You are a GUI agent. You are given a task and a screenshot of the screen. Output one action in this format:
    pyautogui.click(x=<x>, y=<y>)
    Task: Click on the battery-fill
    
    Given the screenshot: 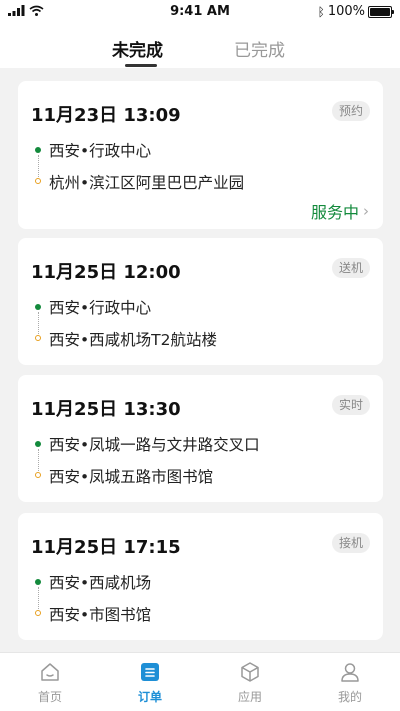 What is the action you would take?
    pyautogui.click(x=380, y=11)
    